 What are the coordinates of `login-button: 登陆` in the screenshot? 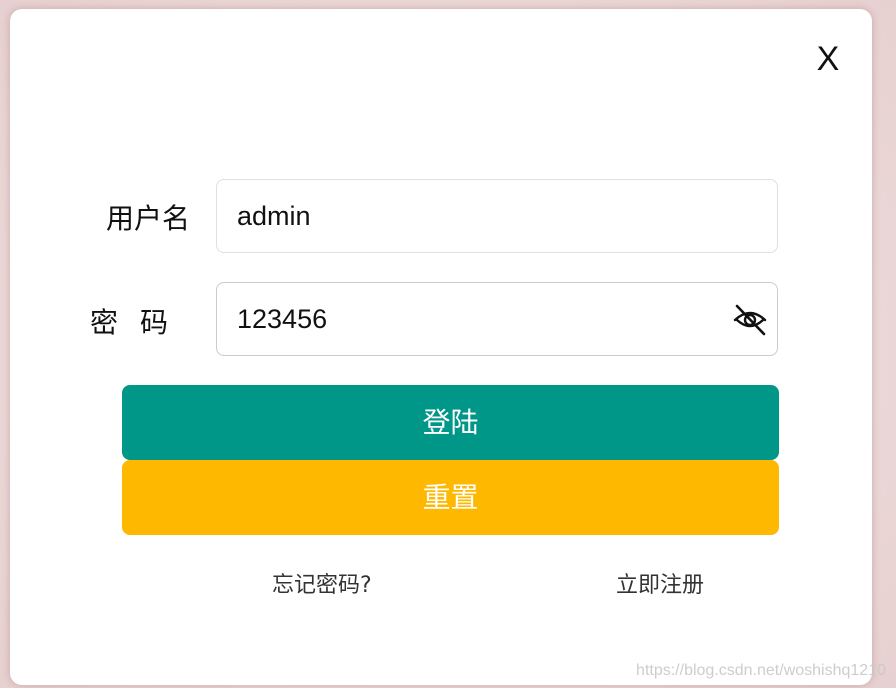 It's located at (450, 422).